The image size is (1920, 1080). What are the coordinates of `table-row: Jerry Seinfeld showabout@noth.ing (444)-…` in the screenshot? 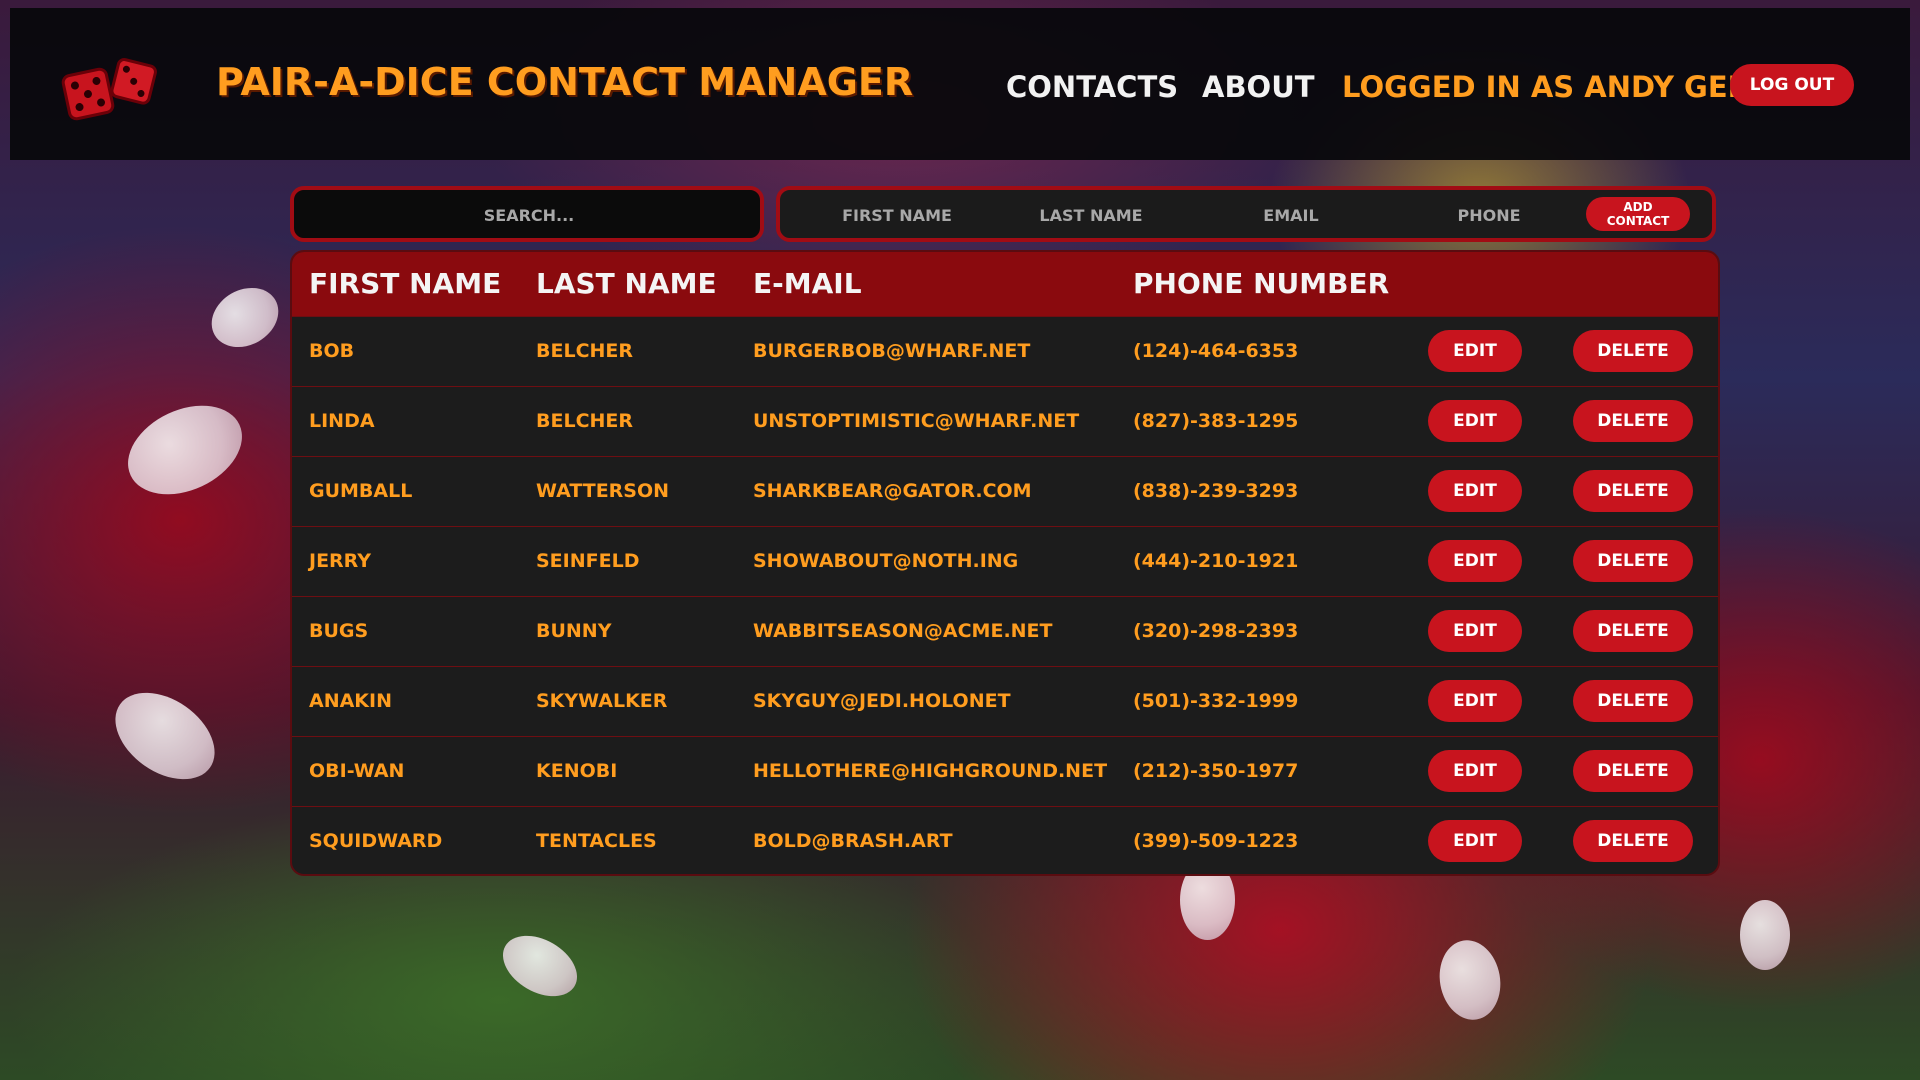 It's located at (1005, 560).